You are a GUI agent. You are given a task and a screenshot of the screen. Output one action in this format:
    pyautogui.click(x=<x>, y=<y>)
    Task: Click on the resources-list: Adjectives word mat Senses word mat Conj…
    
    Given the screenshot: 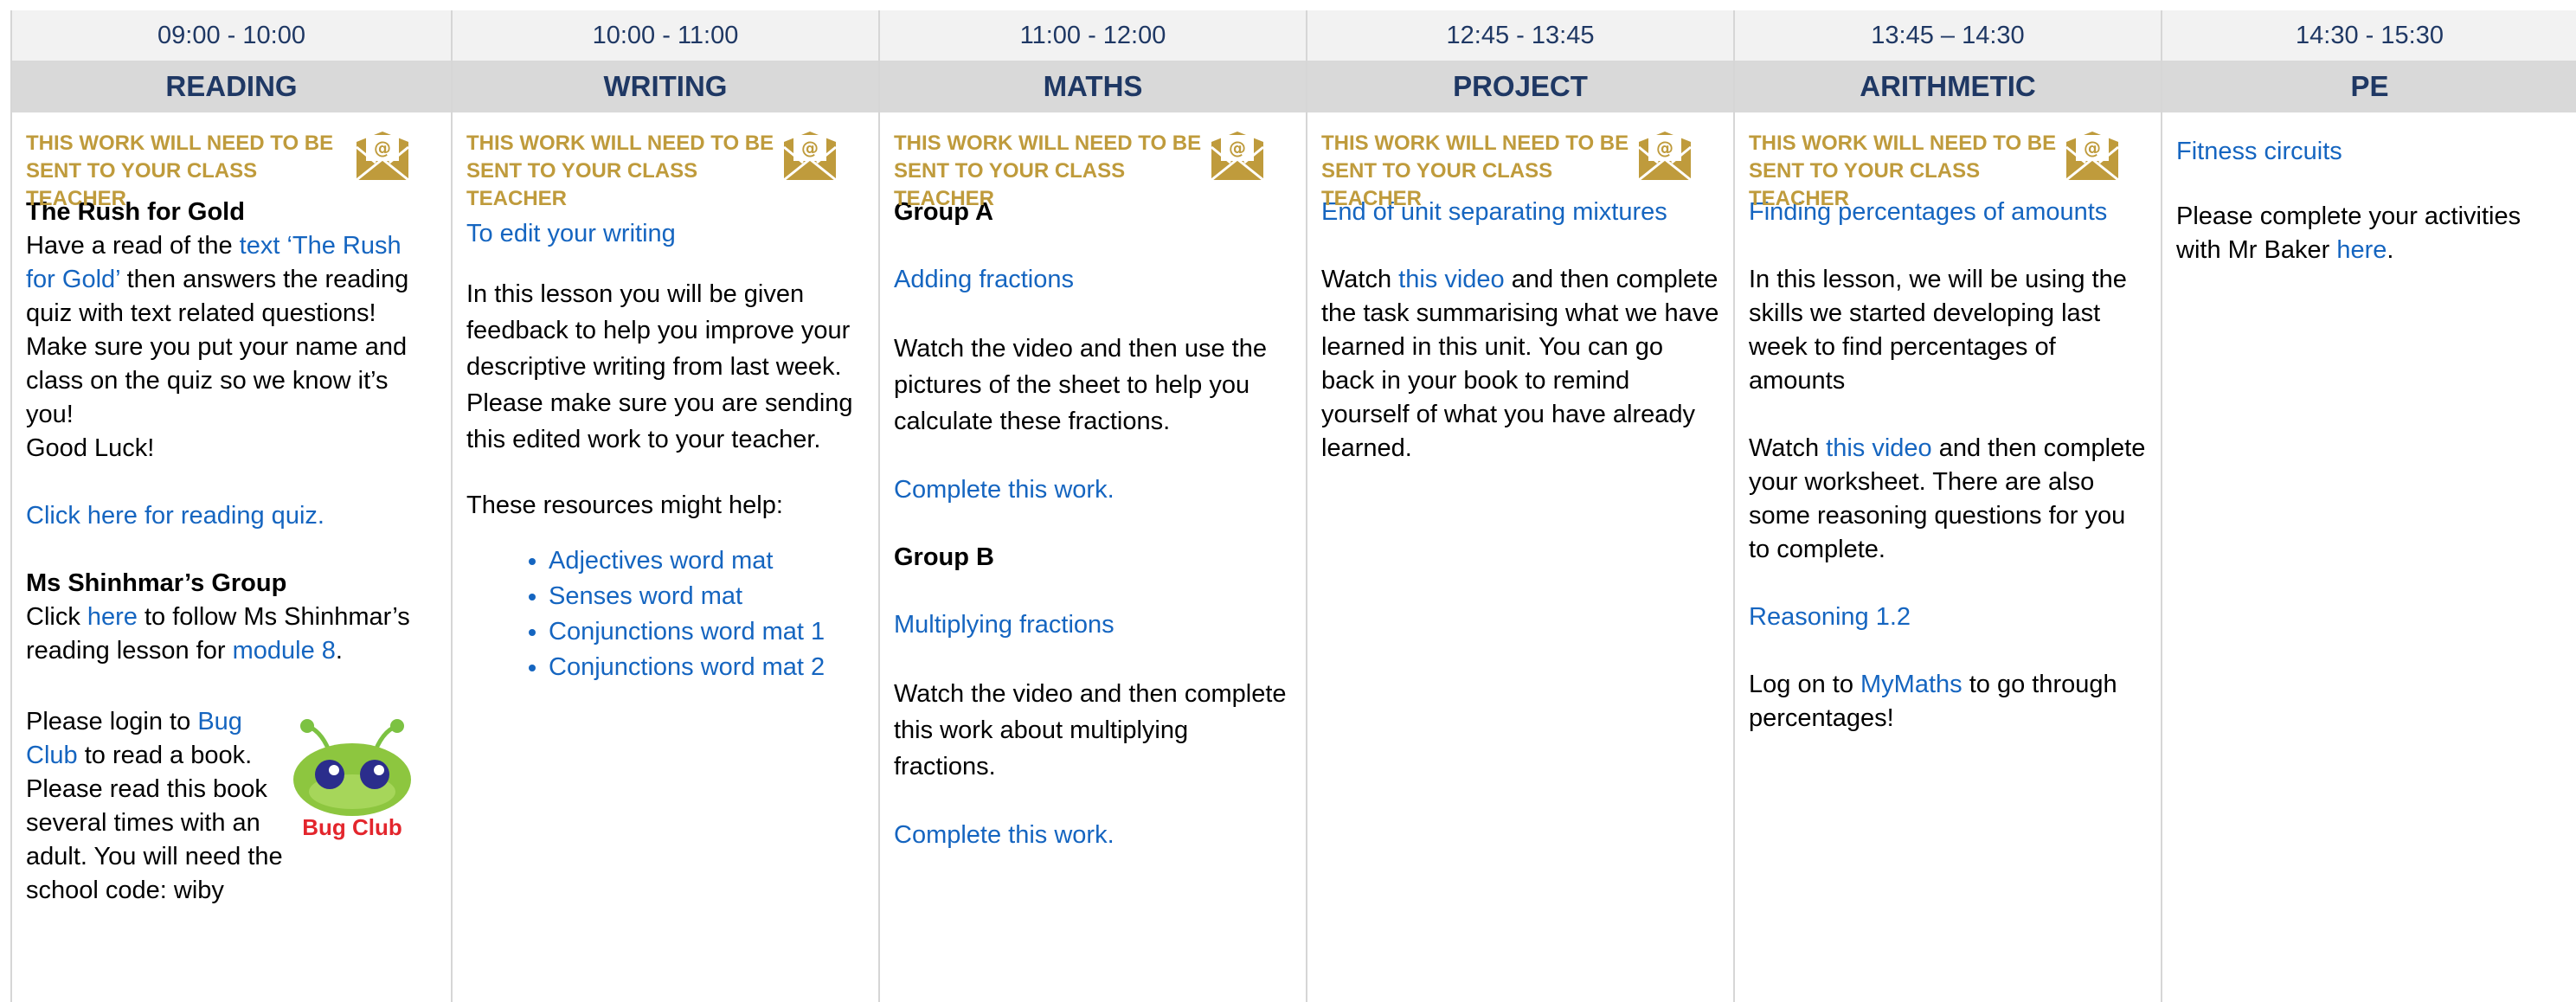 What is the action you would take?
    pyautogui.click(x=665, y=614)
    